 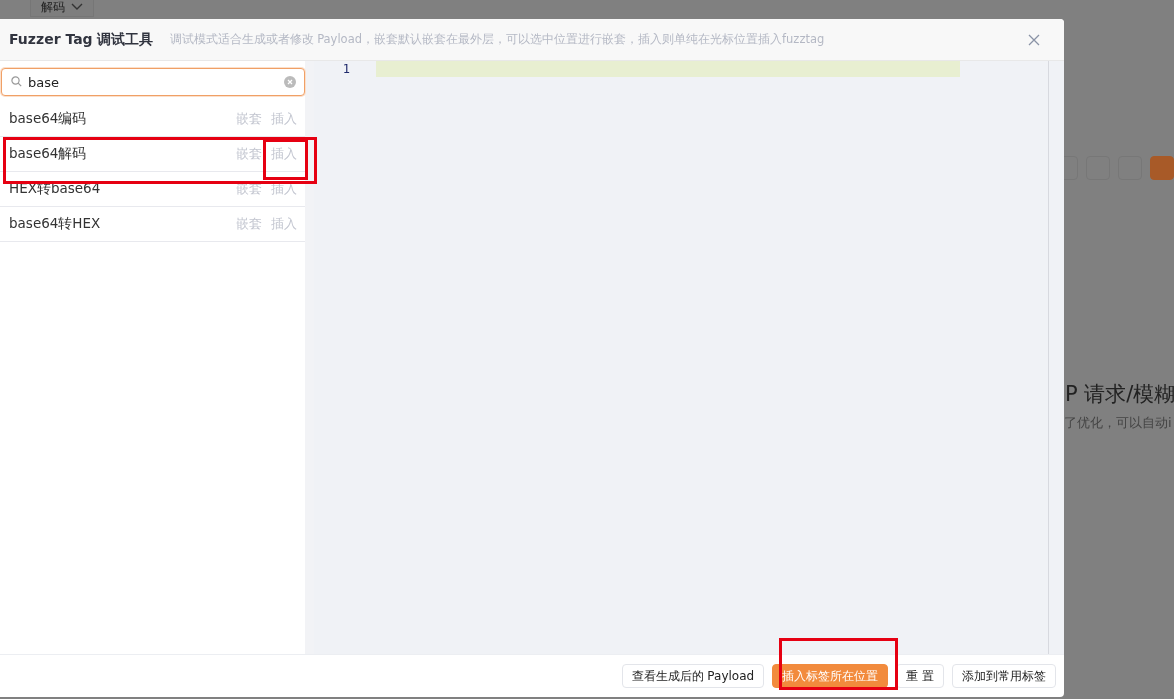 What do you see at coordinates (290, 82) in the screenshot?
I see `clear-icon` at bounding box center [290, 82].